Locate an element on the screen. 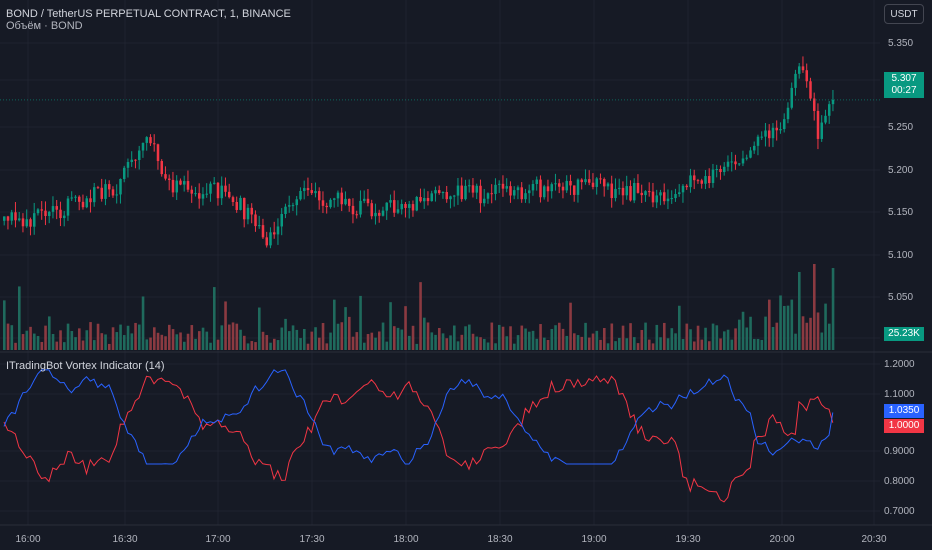 Image resolution: width=932 pixels, height=550 pixels. indicator-axis-label: 1.1000 is located at coordinates (899, 394).